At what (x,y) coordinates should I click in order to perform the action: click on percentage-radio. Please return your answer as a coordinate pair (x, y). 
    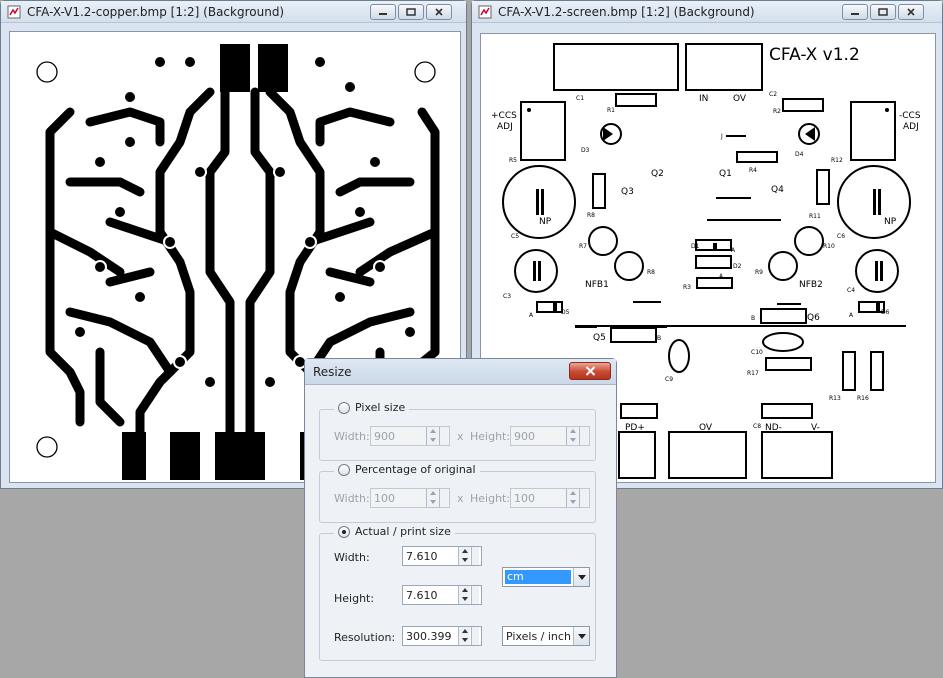
    Looking at the image, I should click on (344, 469).